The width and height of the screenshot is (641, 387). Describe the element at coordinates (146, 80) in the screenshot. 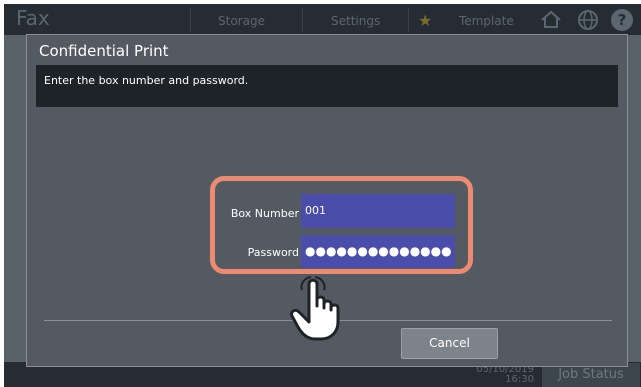

I see `instruction-text: Enter the box number and password.` at that location.